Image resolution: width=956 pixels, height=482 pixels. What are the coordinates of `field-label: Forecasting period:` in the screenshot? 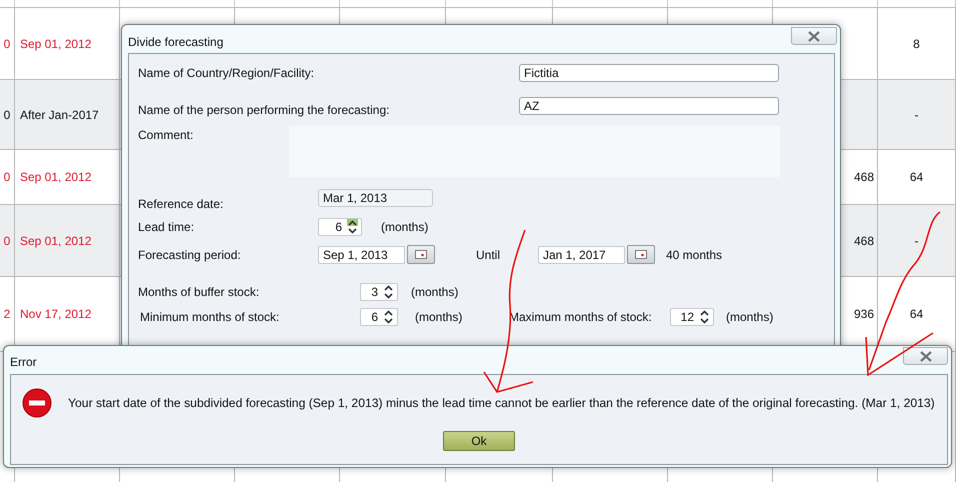 It's located at (190, 255).